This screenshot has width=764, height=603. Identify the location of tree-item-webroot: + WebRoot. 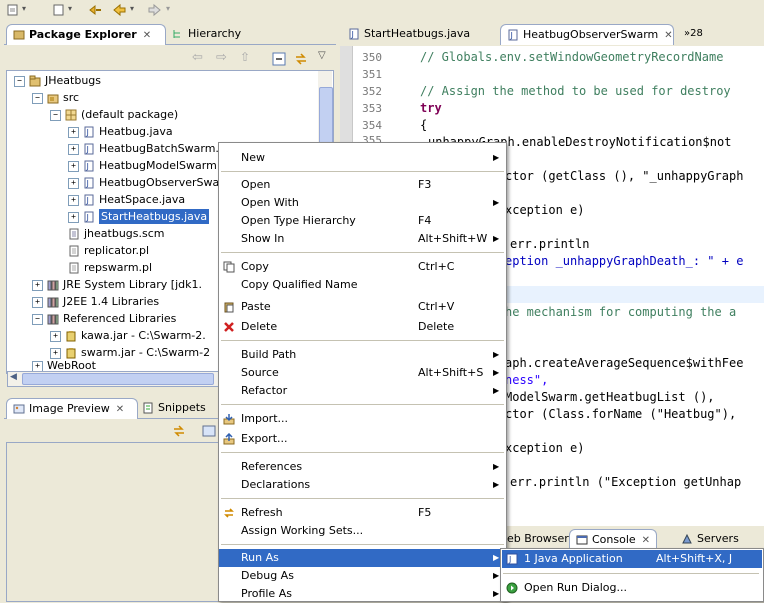
(64, 366).